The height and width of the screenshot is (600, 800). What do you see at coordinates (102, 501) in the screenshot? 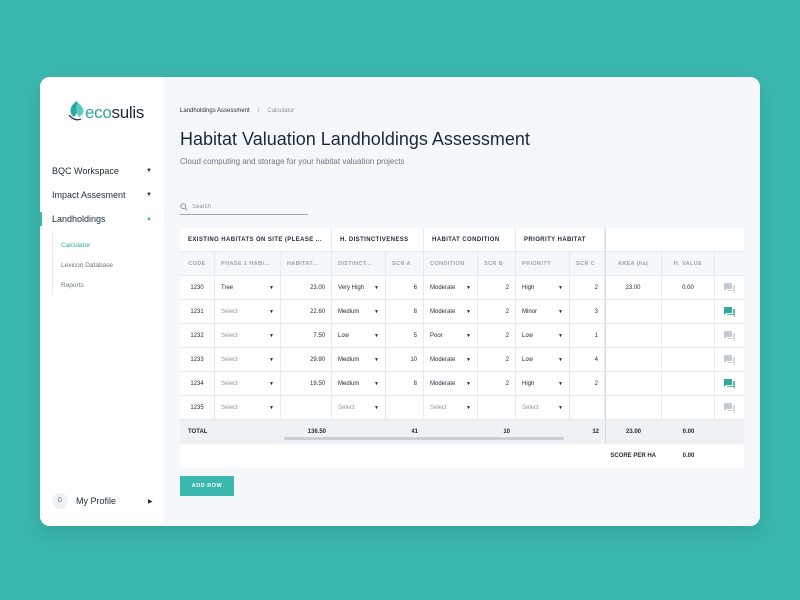
I see `profile-menu: D My Profile ▶` at bounding box center [102, 501].